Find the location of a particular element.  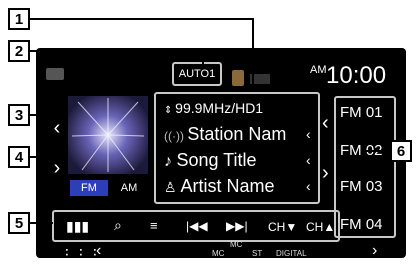

album-art is located at coordinates (108, 135).